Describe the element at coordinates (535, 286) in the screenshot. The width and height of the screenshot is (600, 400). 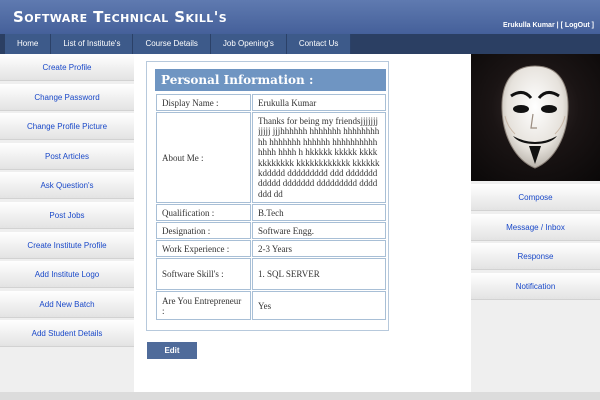
I see `menu-notification: Notification` at that location.